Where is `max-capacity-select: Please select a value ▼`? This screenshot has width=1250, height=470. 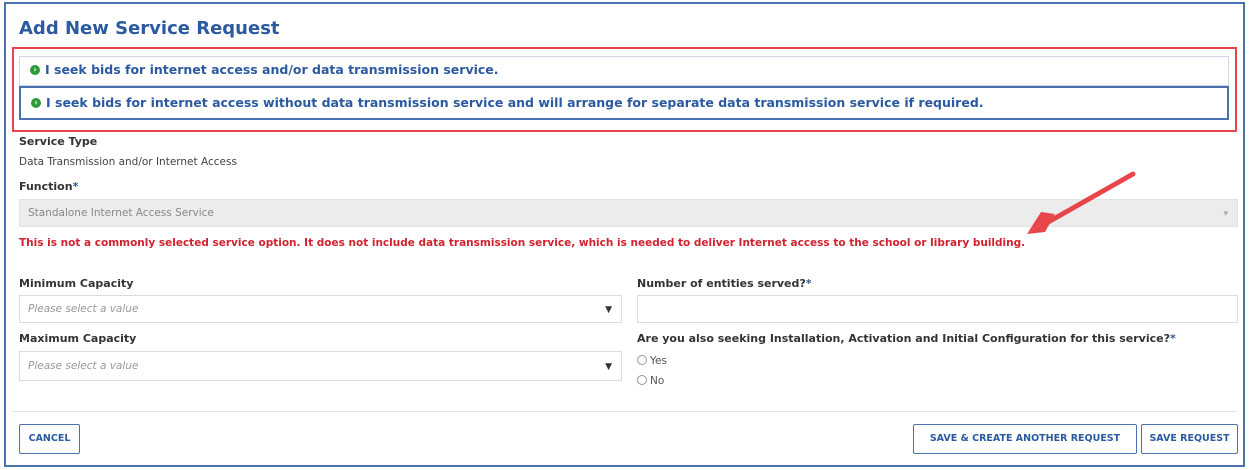
max-capacity-select: Please select a value ▼ is located at coordinates (320, 366).